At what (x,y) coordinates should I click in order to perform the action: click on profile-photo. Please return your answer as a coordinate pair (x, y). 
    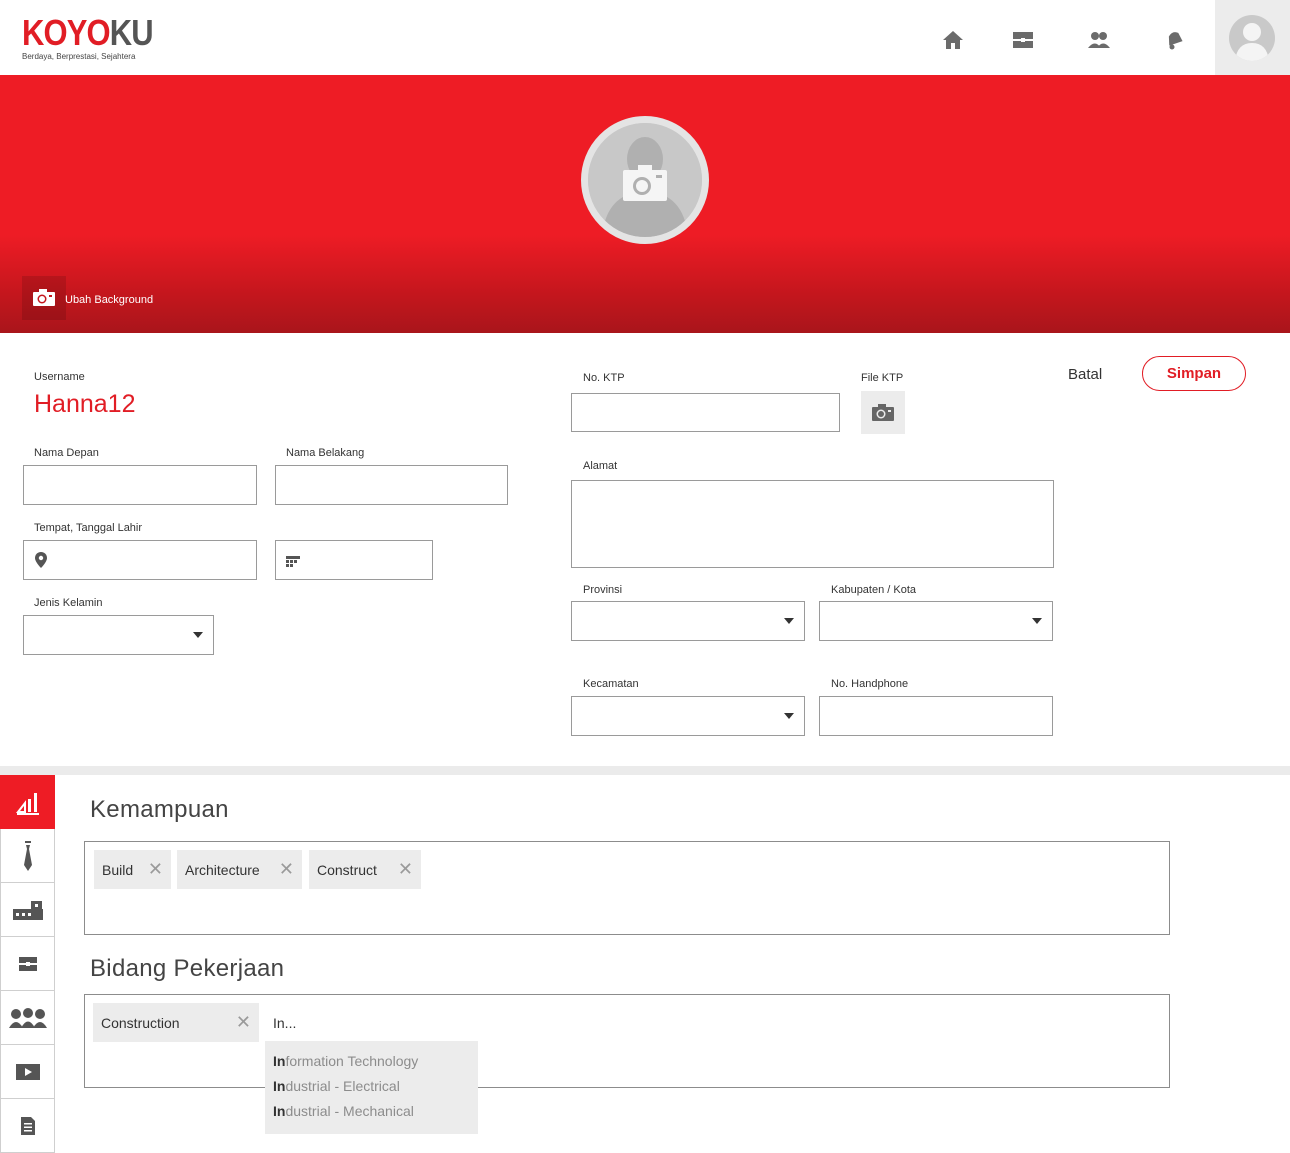
    Looking at the image, I should click on (645, 180).